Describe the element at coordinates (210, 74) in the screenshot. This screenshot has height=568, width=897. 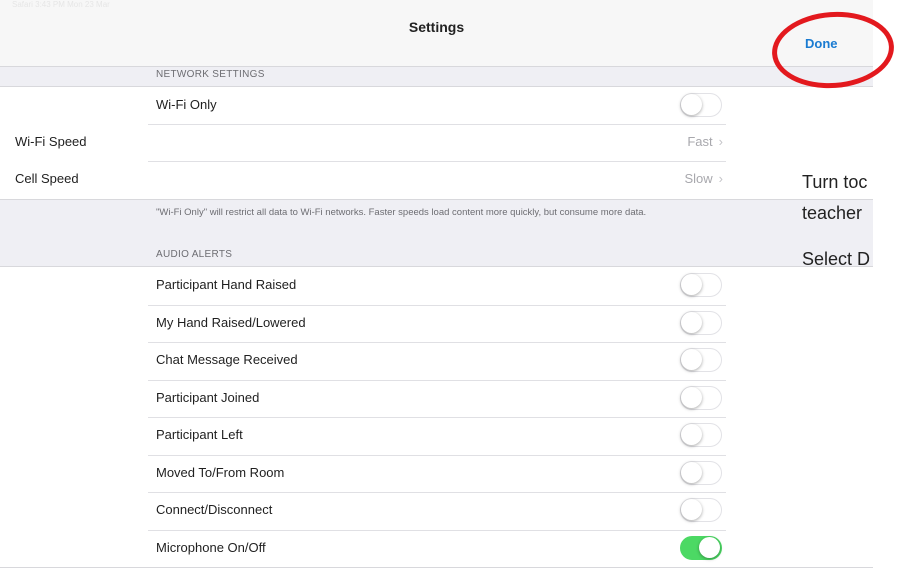
I see `network-settings-header: NETWORK SETTINGS` at that location.